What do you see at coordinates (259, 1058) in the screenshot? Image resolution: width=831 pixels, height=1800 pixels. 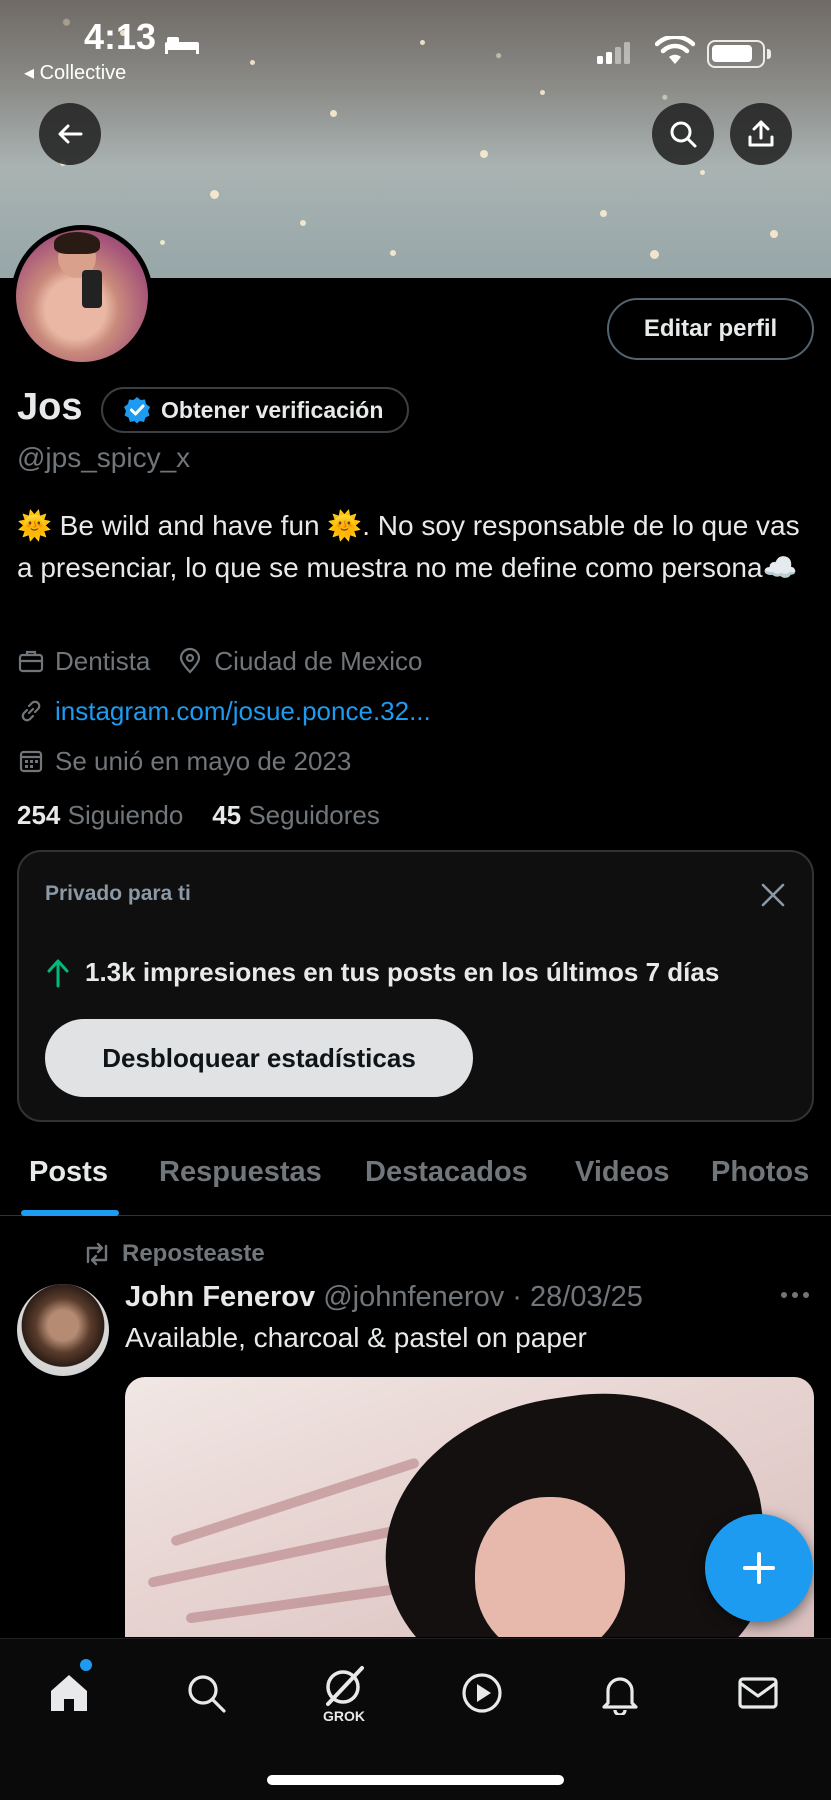 I see `unlock-stats-button: Desbloquear estadísticas` at bounding box center [259, 1058].